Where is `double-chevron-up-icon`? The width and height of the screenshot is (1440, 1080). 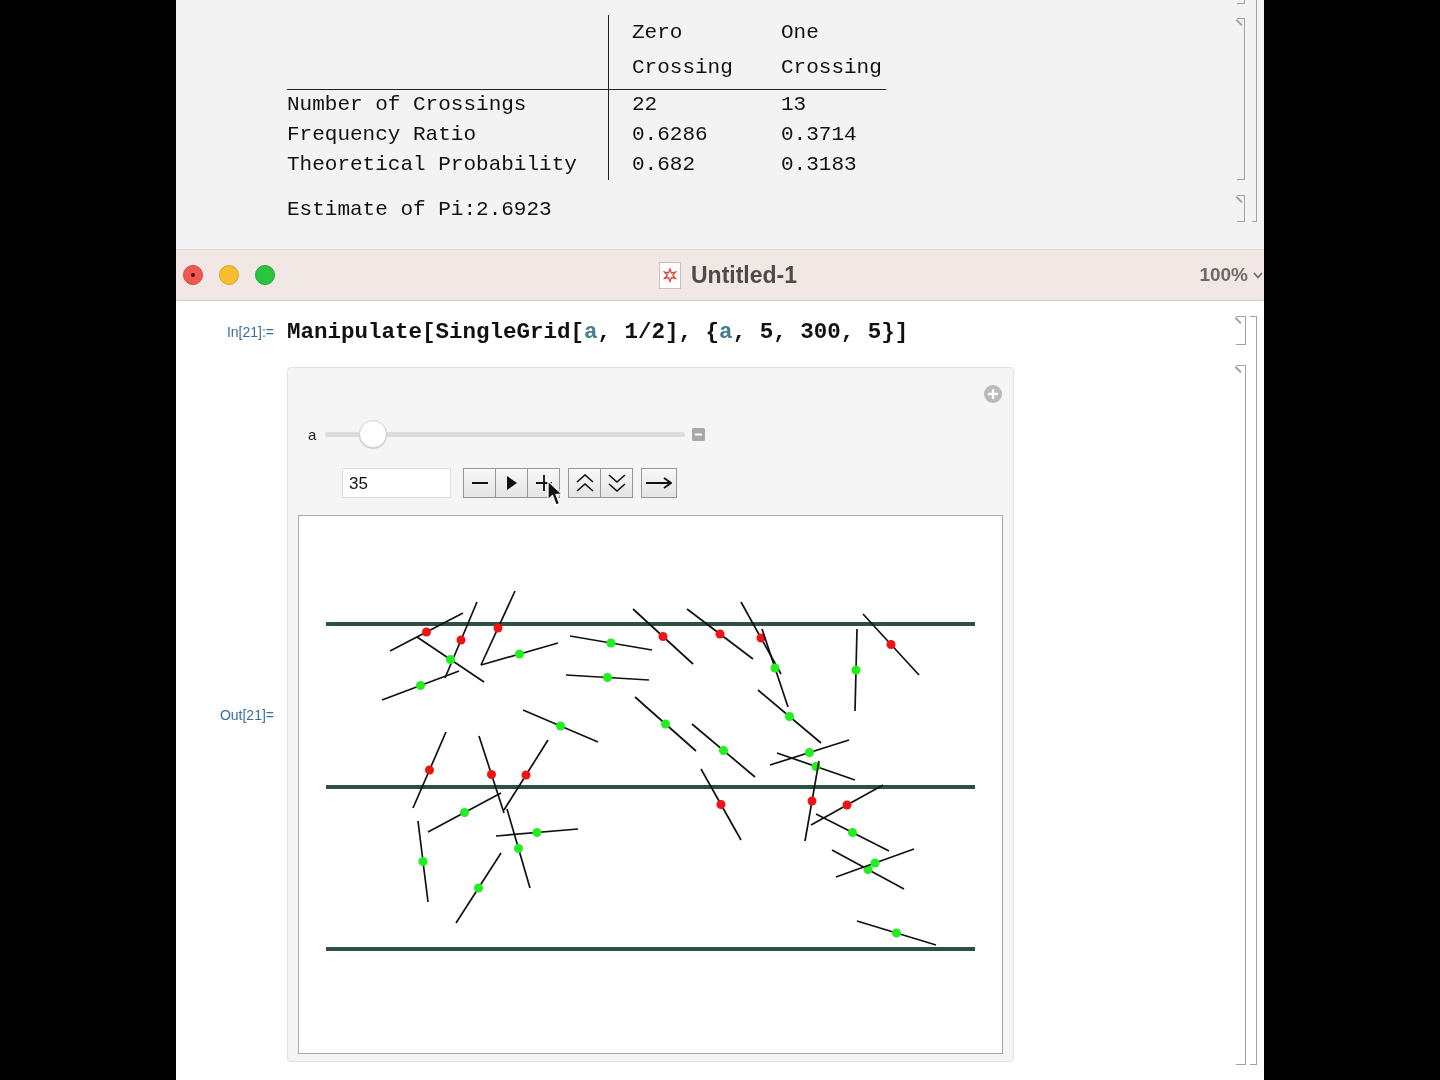 double-chevron-up-icon is located at coordinates (584, 483).